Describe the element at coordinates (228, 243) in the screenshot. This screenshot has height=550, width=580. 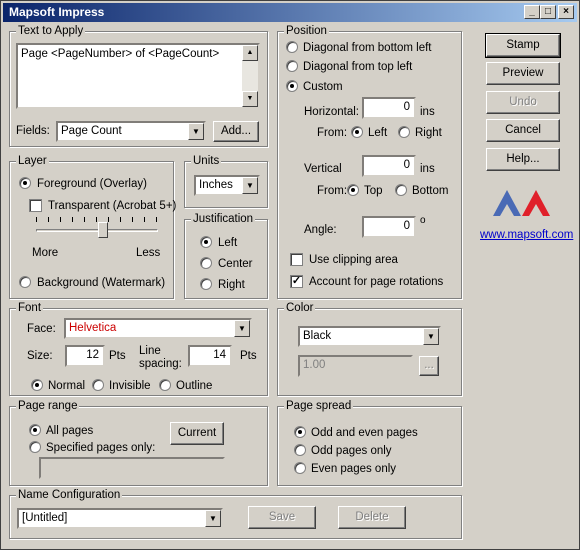
I see `justify-left-label: Left` at that location.